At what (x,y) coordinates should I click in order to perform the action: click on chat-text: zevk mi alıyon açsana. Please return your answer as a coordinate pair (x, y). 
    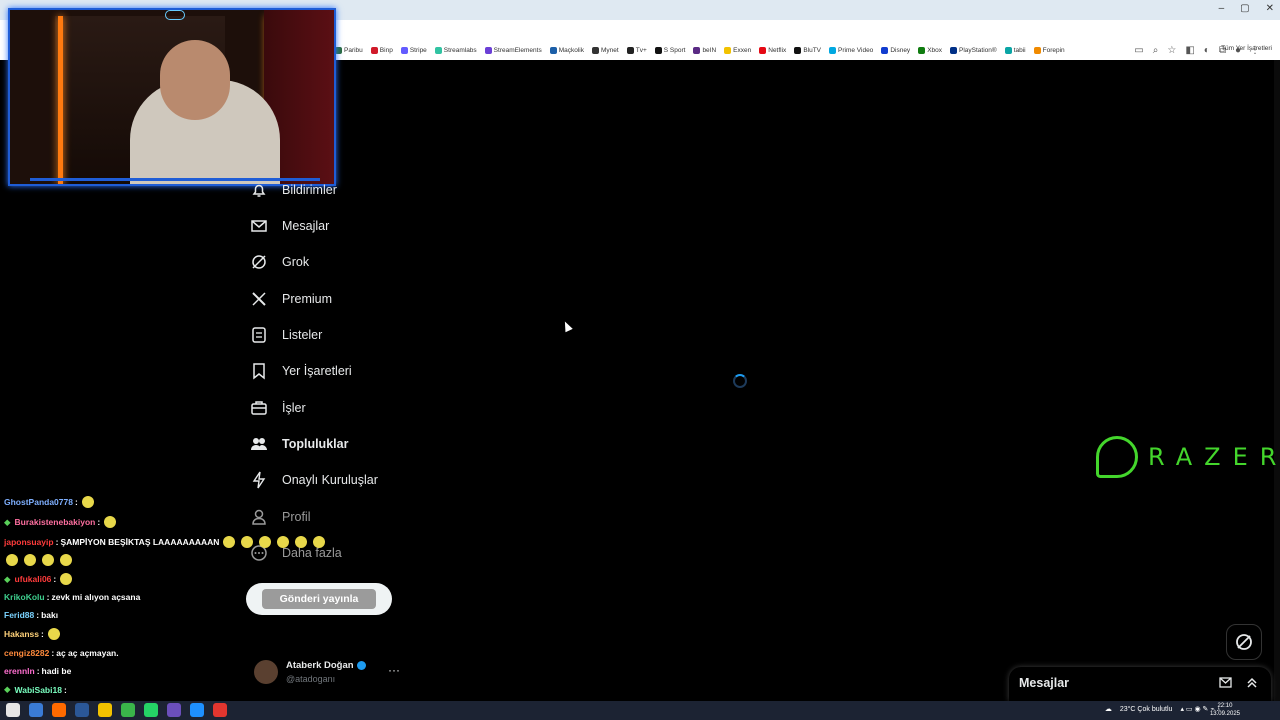
    Looking at the image, I should click on (96, 597).